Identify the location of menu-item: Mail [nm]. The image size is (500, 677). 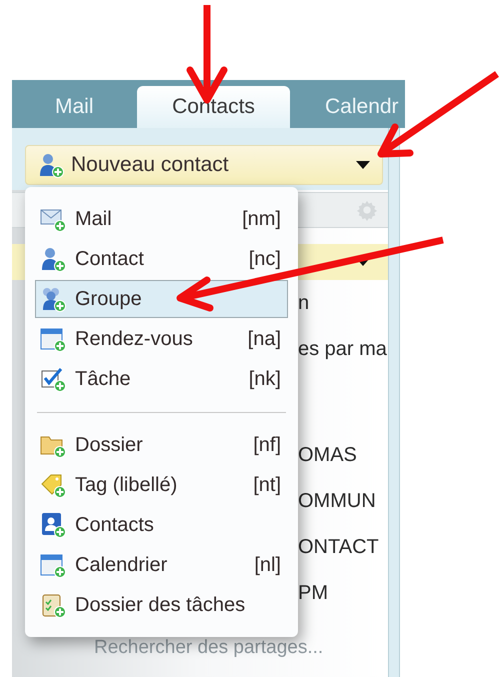
(161, 219).